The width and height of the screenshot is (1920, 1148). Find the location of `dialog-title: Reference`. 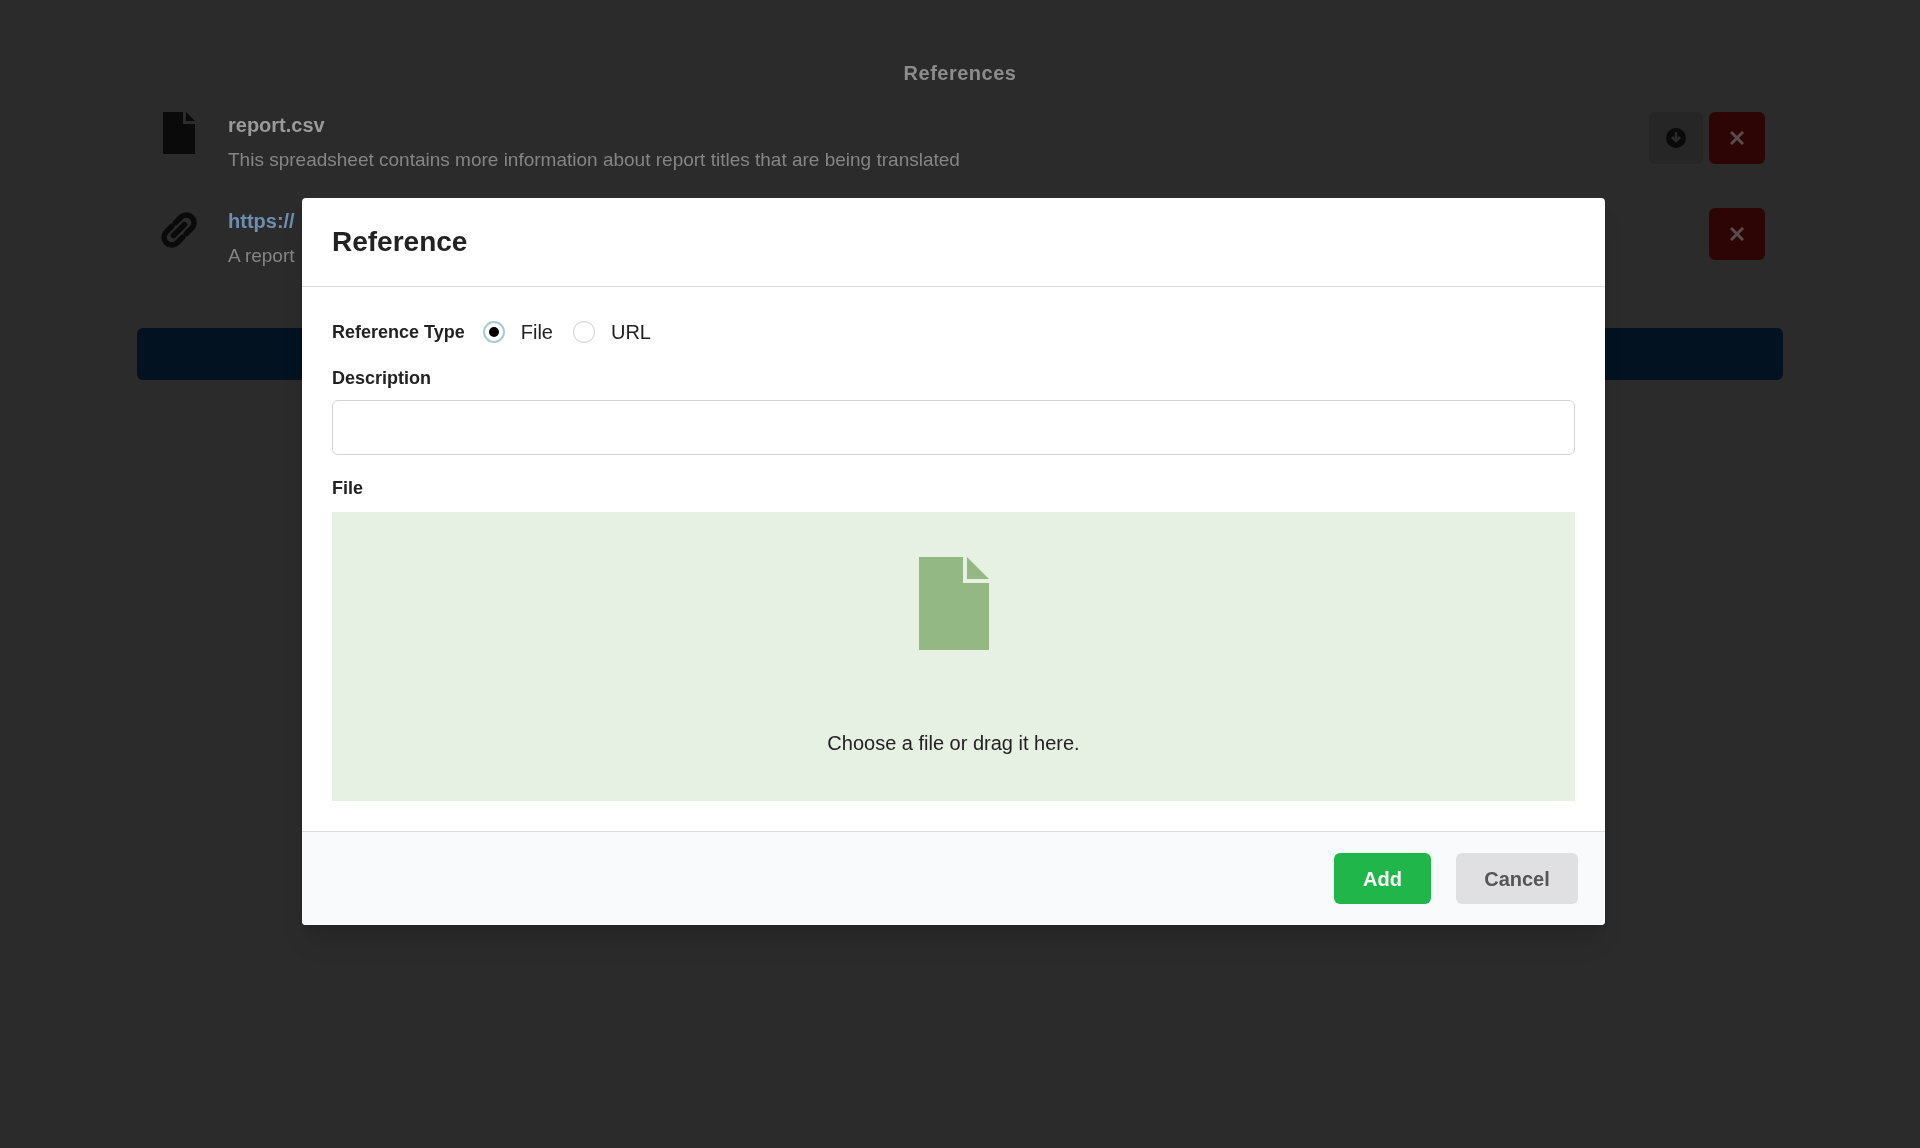

dialog-title: Reference is located at coordinates (400, 242).